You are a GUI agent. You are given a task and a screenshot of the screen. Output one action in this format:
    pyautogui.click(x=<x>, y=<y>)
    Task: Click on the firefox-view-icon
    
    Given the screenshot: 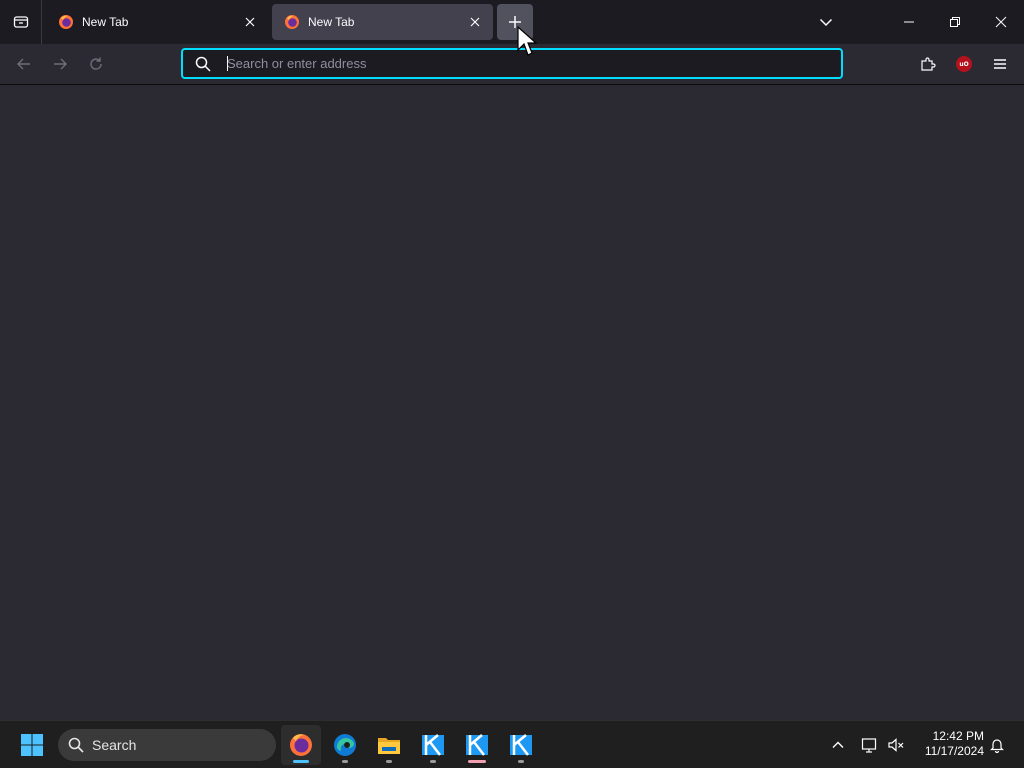 What is the action you would take?
    pyautogui.click(x=20, y=22)
    